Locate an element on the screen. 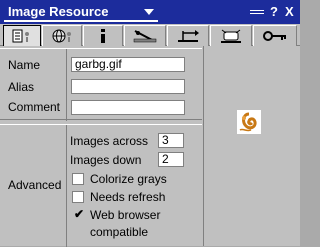  tab-info is located at coordinates (103, 35).